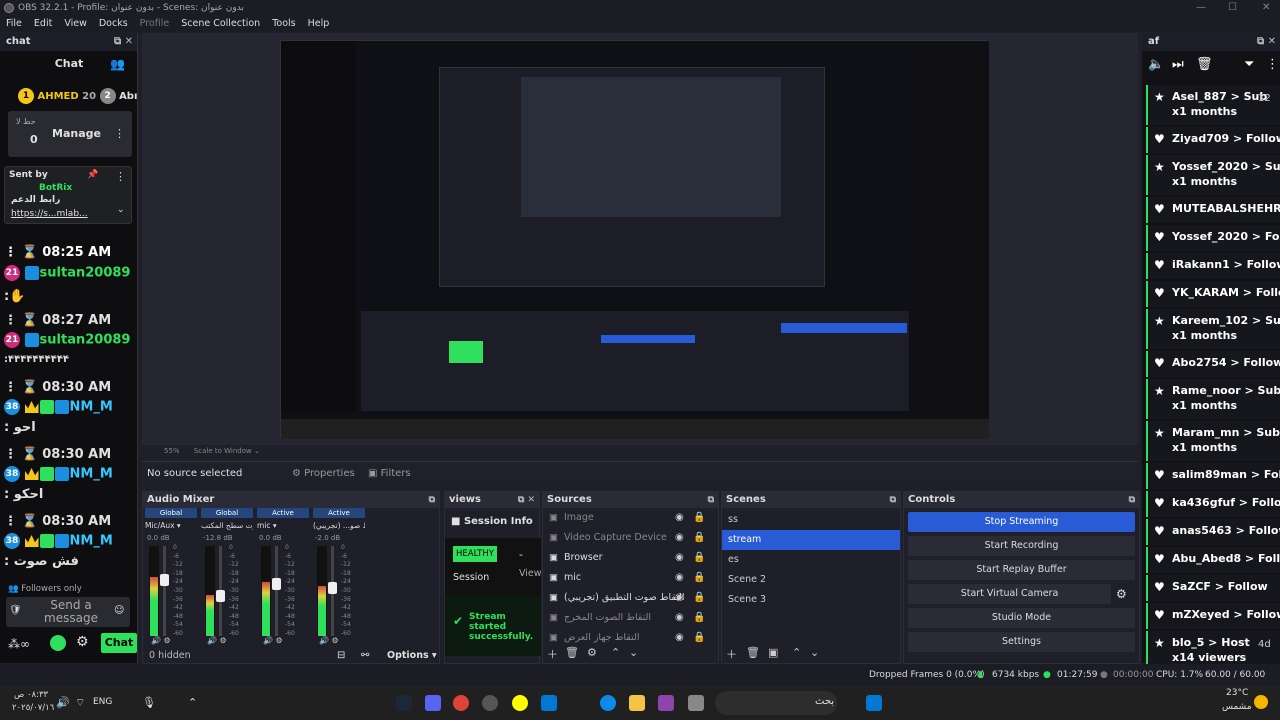 The height and width of the screenshot is (720, 1280). I want to click on mic-tray-icon: 🎙, so click(149, 702).